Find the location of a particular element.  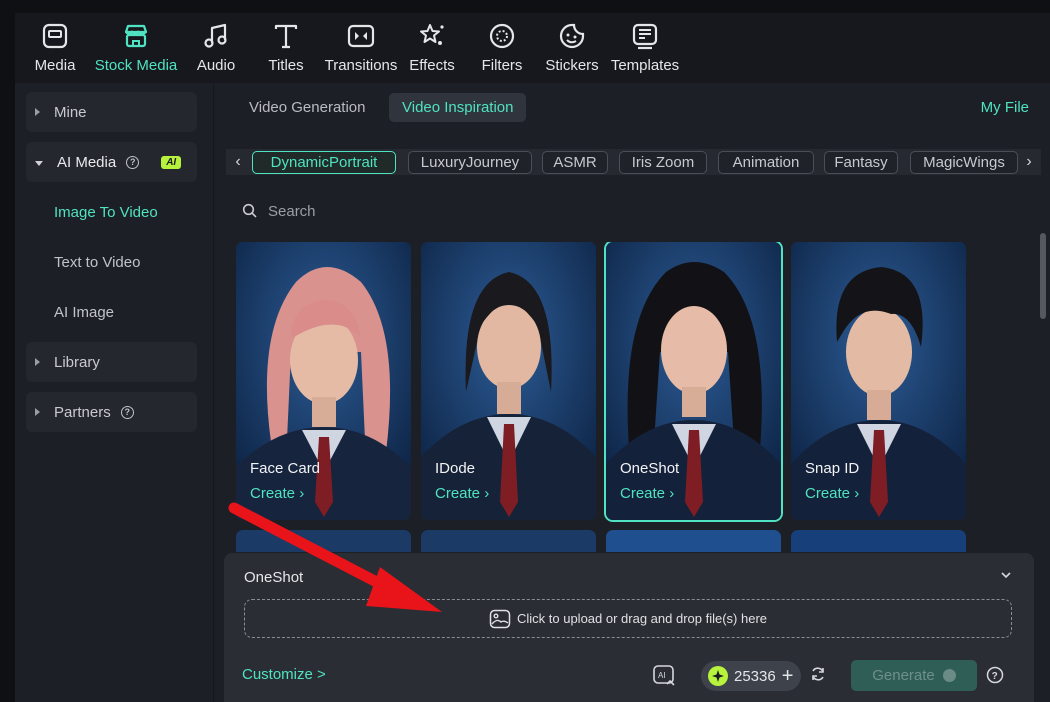

toolbar-label: Templates is located at coordinates (645, 65).